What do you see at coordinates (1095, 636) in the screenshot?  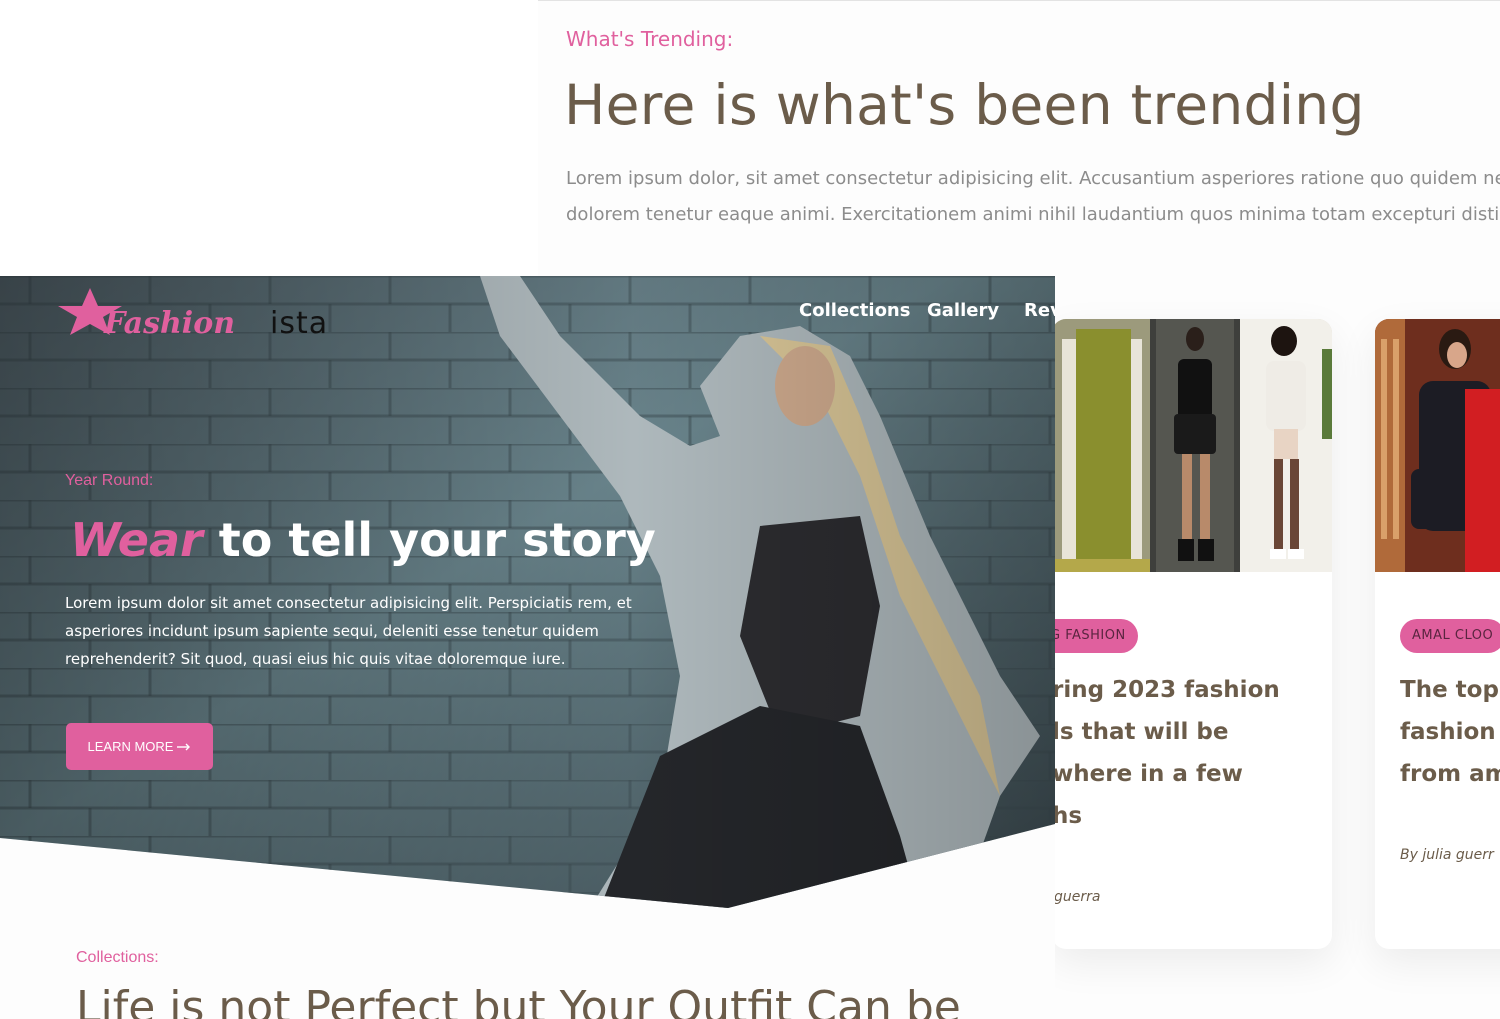 I see `trend-card-badge: G FASHION` at bounding box center [1095, 636].